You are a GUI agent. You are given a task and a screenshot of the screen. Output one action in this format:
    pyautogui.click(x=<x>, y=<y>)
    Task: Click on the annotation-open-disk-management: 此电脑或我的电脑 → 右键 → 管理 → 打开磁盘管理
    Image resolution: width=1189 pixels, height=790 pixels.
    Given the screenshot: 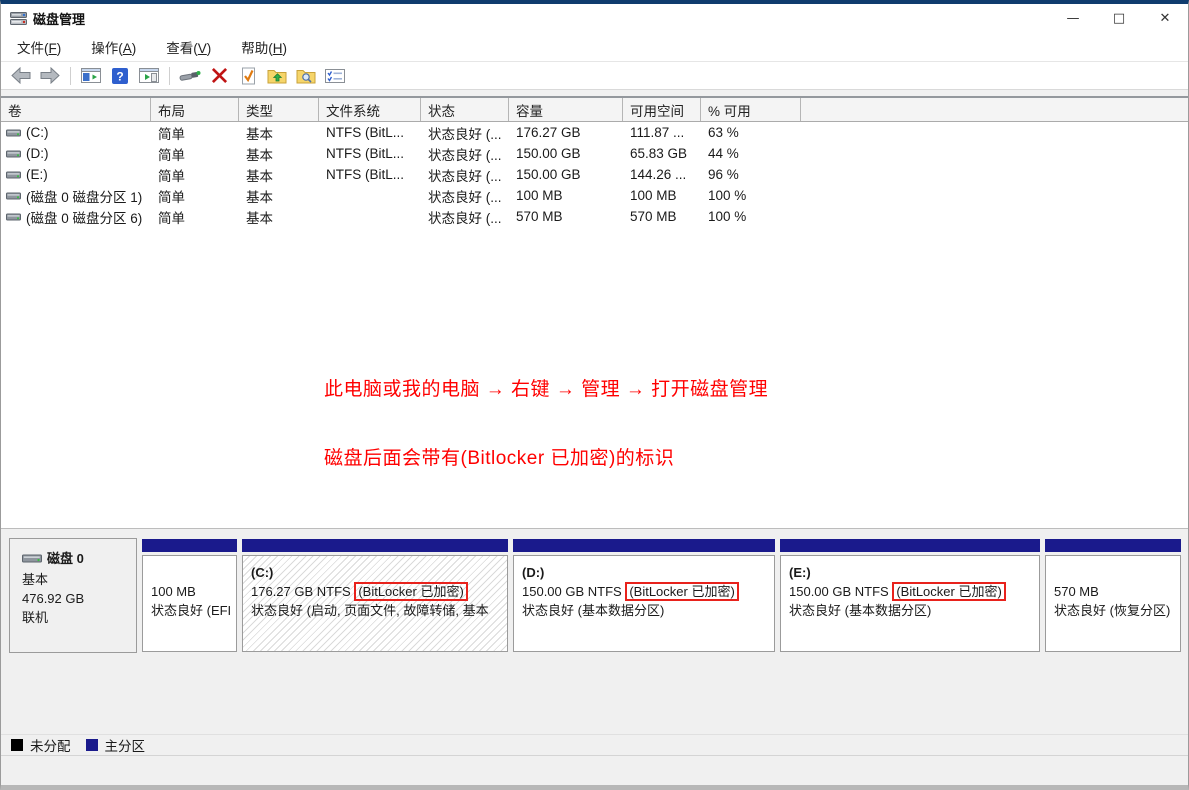 What is the action you would take?
    pyautogui.click(x=546, y=389)
    